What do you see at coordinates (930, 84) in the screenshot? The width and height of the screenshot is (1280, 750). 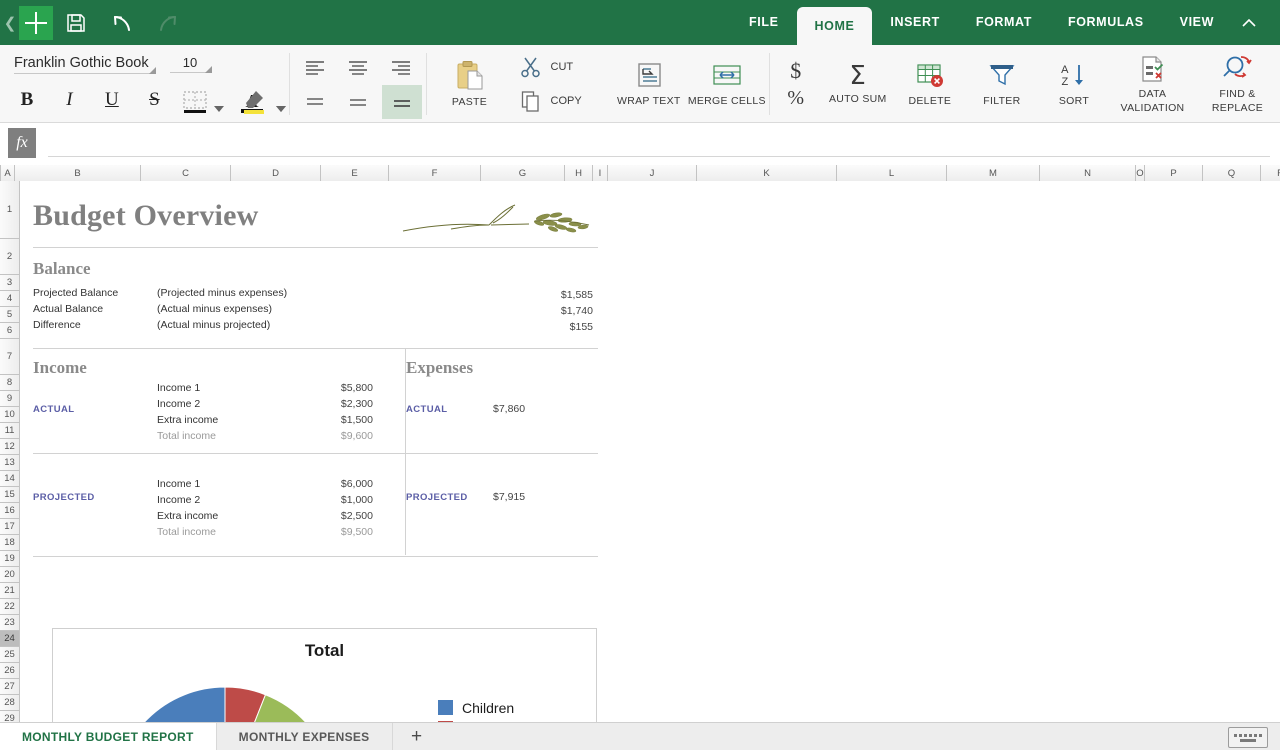 I see `delete-button: DELETE` at bounding box center [930, 84].